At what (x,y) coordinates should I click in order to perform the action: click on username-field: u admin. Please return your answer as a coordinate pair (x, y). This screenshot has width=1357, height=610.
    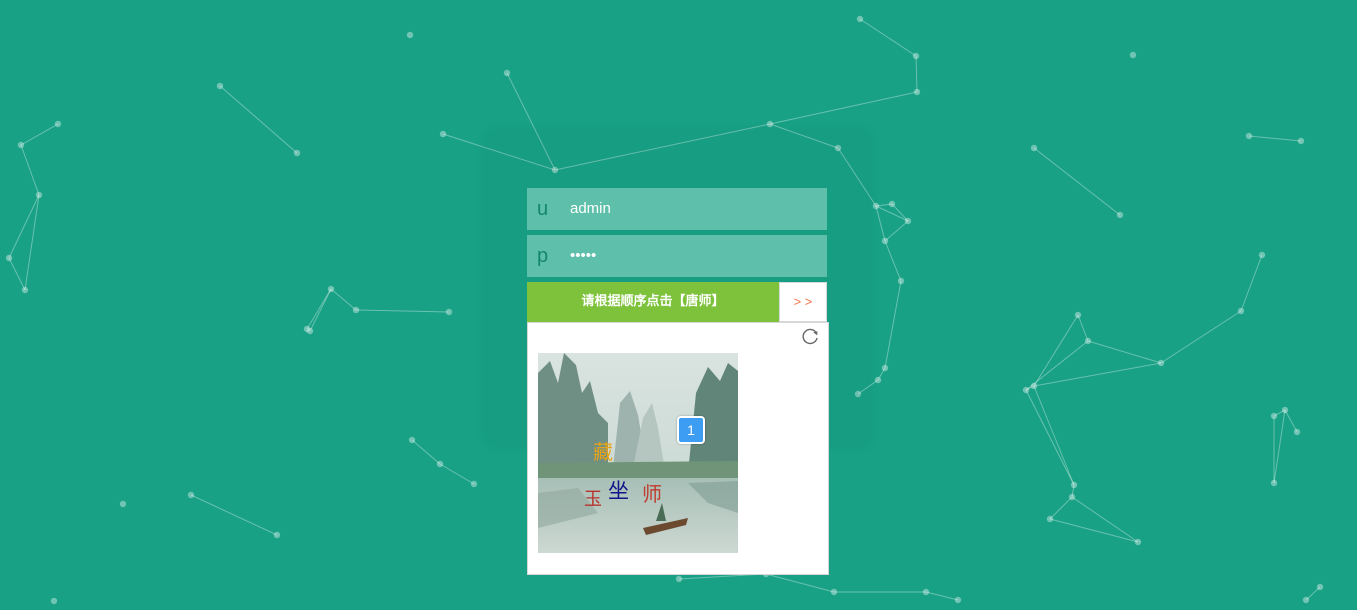
    Looking at the image, I should click on (677, 209).